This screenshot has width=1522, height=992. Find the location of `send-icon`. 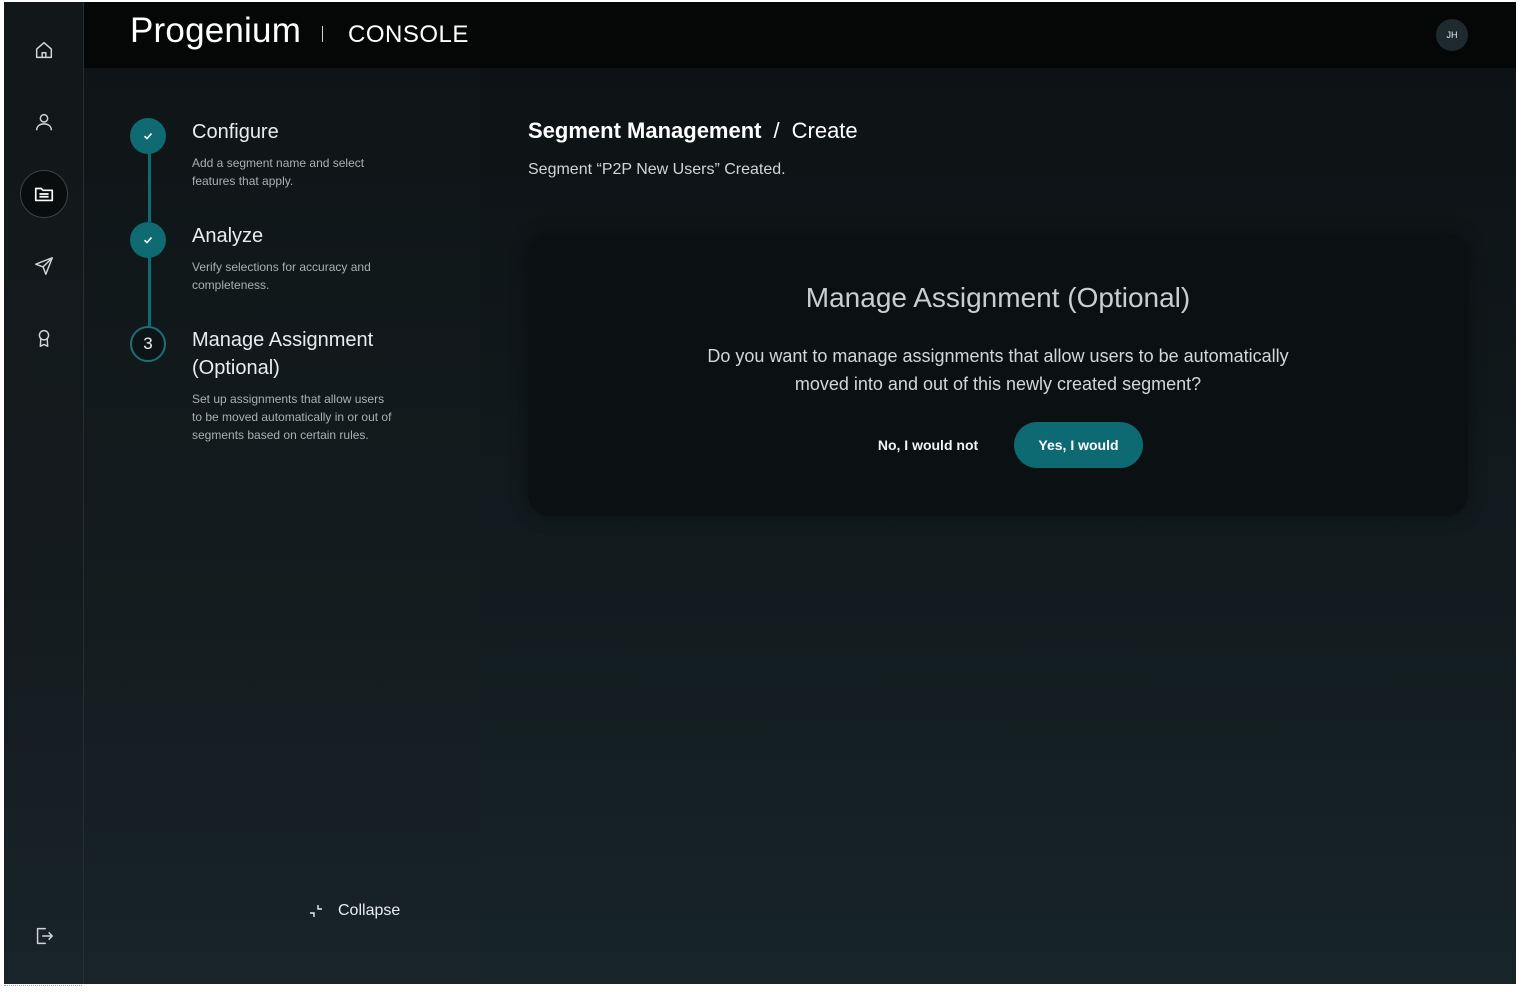

send-icon is located at coordinates (44, 266).